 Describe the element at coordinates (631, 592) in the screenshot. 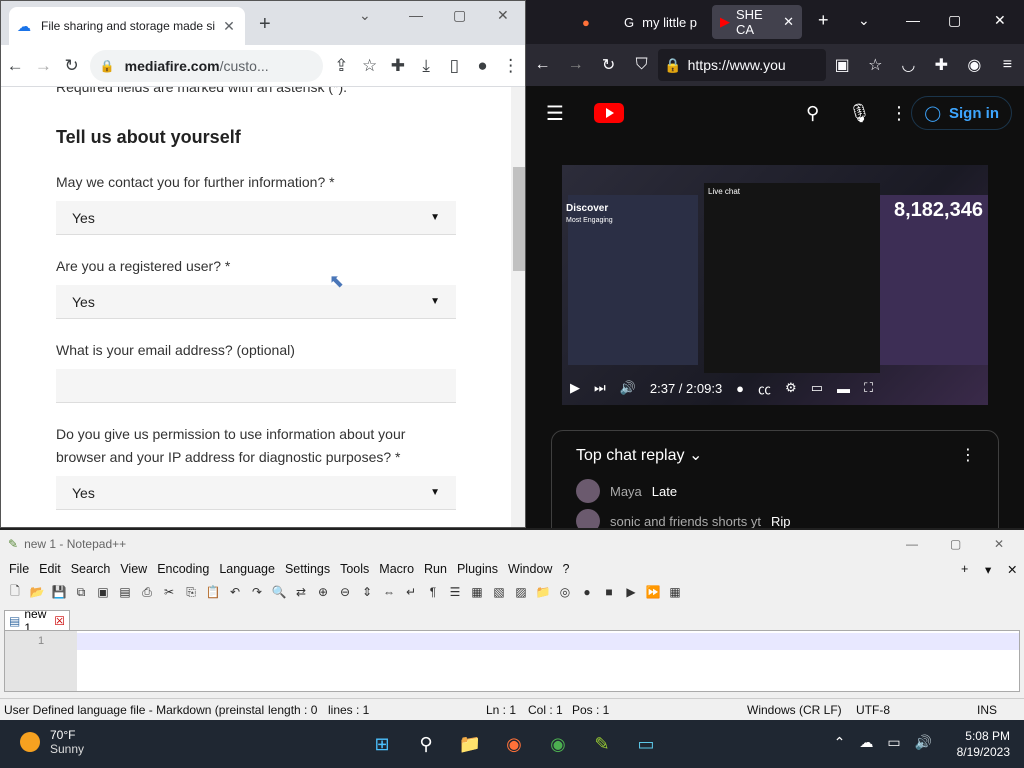

I see `play-macro-icon: ▶` at that location.